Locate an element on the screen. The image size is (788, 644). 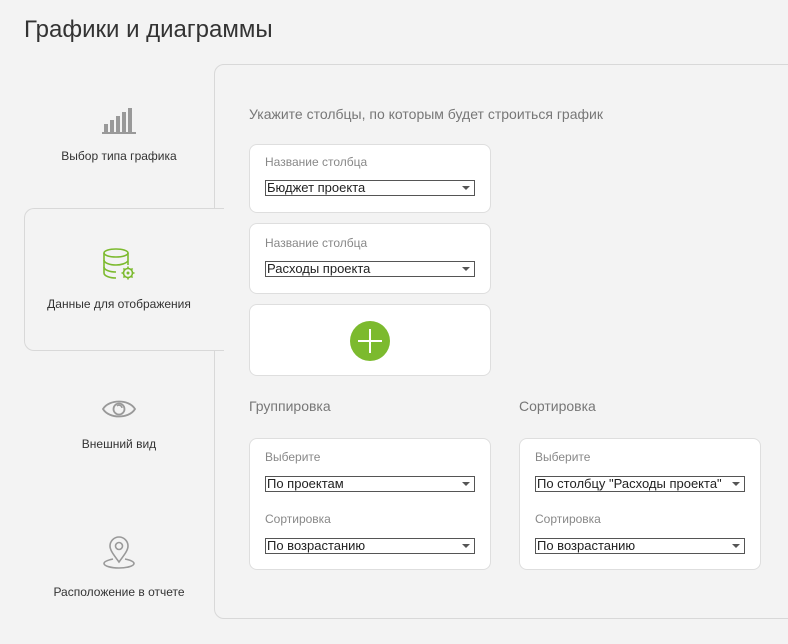
sorting-sort-select: По возрастанию is located at coordinates (640, 546).